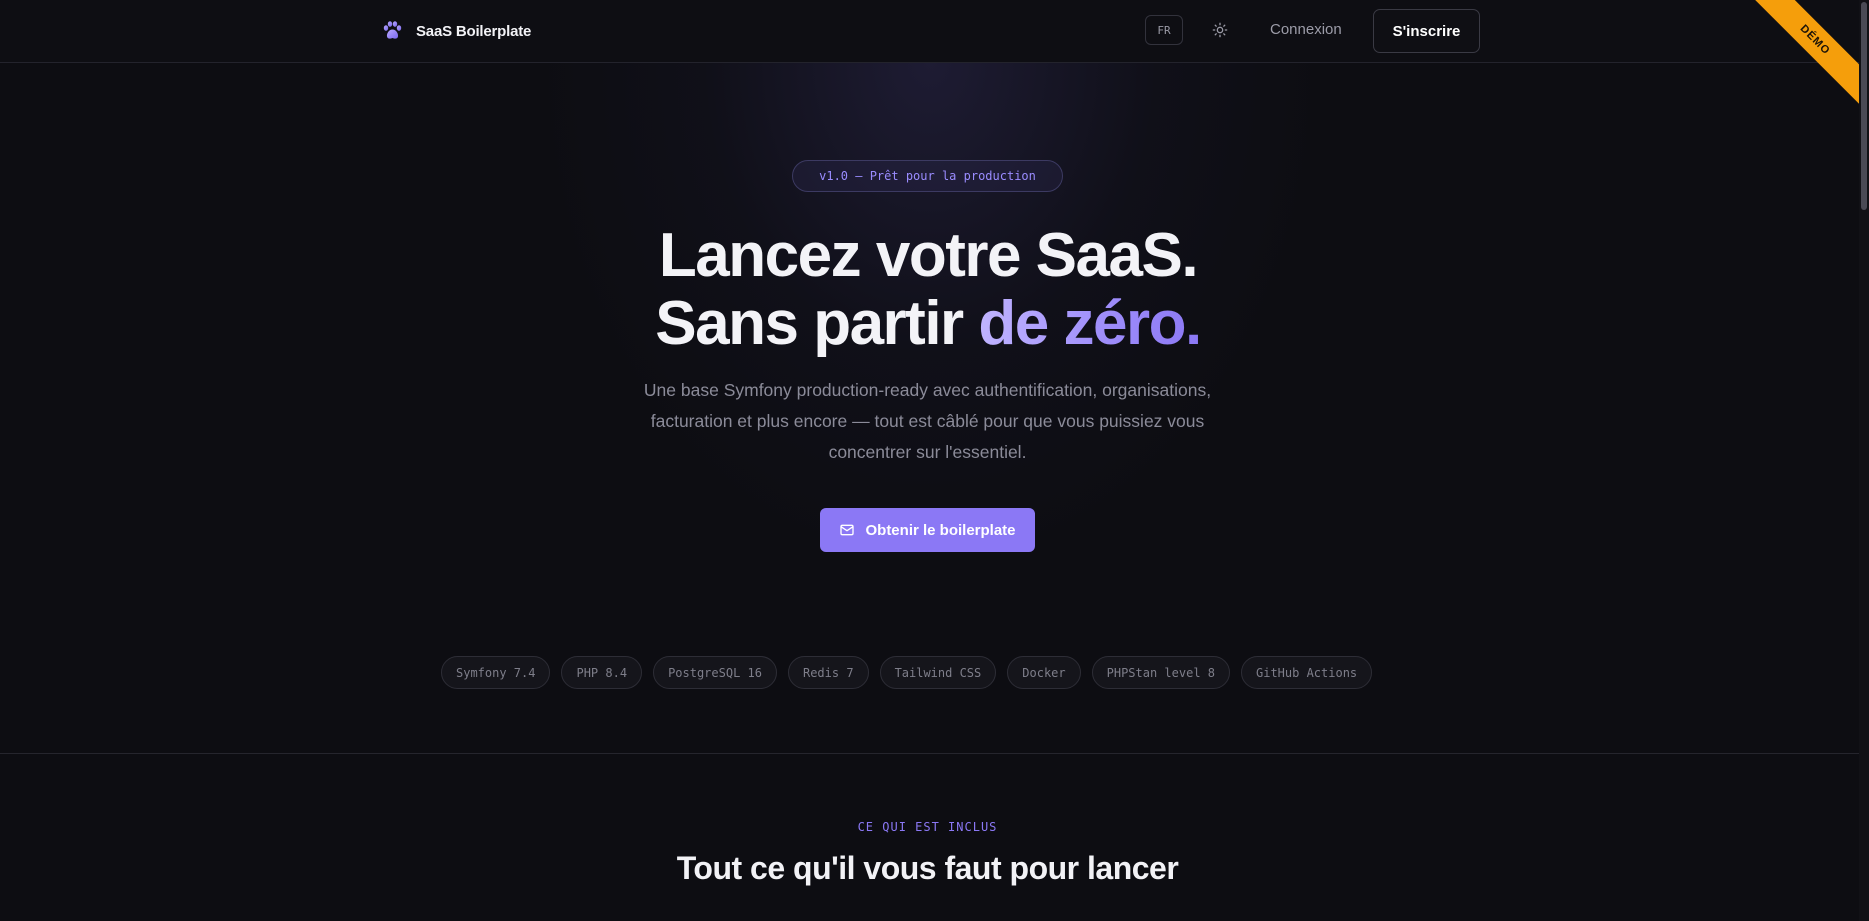 Image resolution: width=1869 pixels, height=921 pixels. I want to click on hero-title-line2: Sans partir de zéro., so click(928, 323).